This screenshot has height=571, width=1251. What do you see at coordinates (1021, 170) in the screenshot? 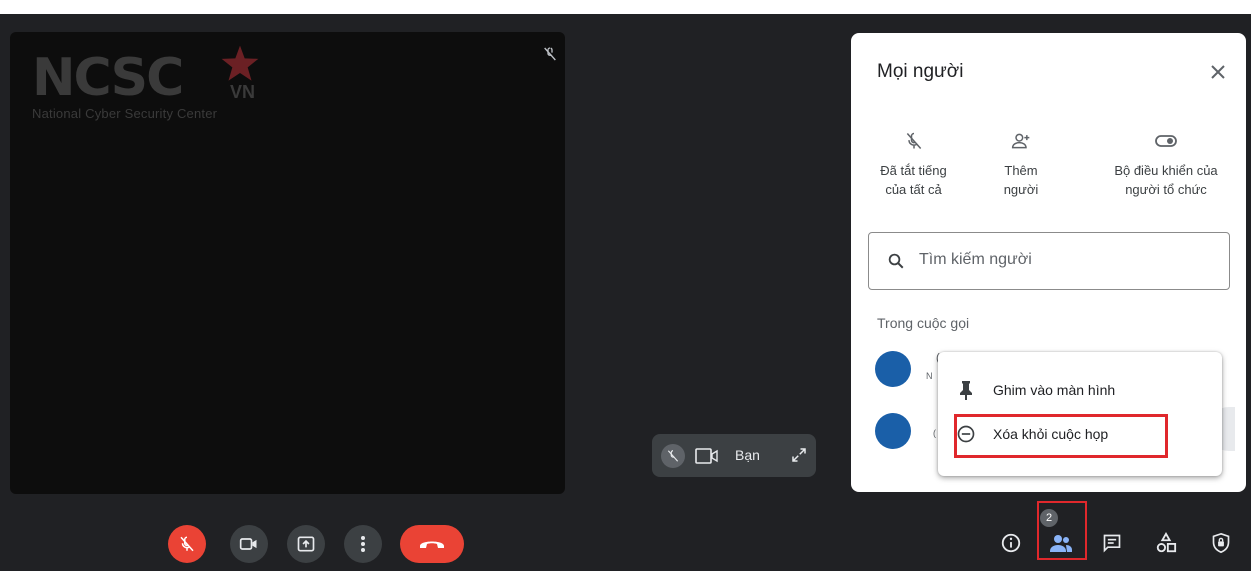
I see `add-people-label-line1: Thêm` at bounding box center [1021, 170].